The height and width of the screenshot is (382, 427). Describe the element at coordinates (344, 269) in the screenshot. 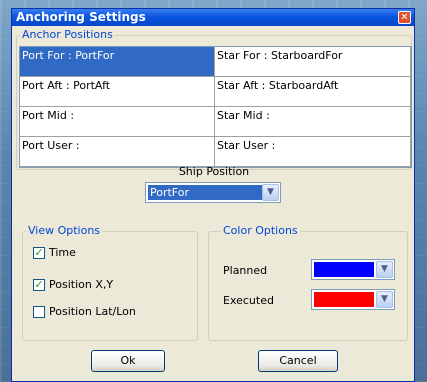

I see `planned-color-swatch` at that location.